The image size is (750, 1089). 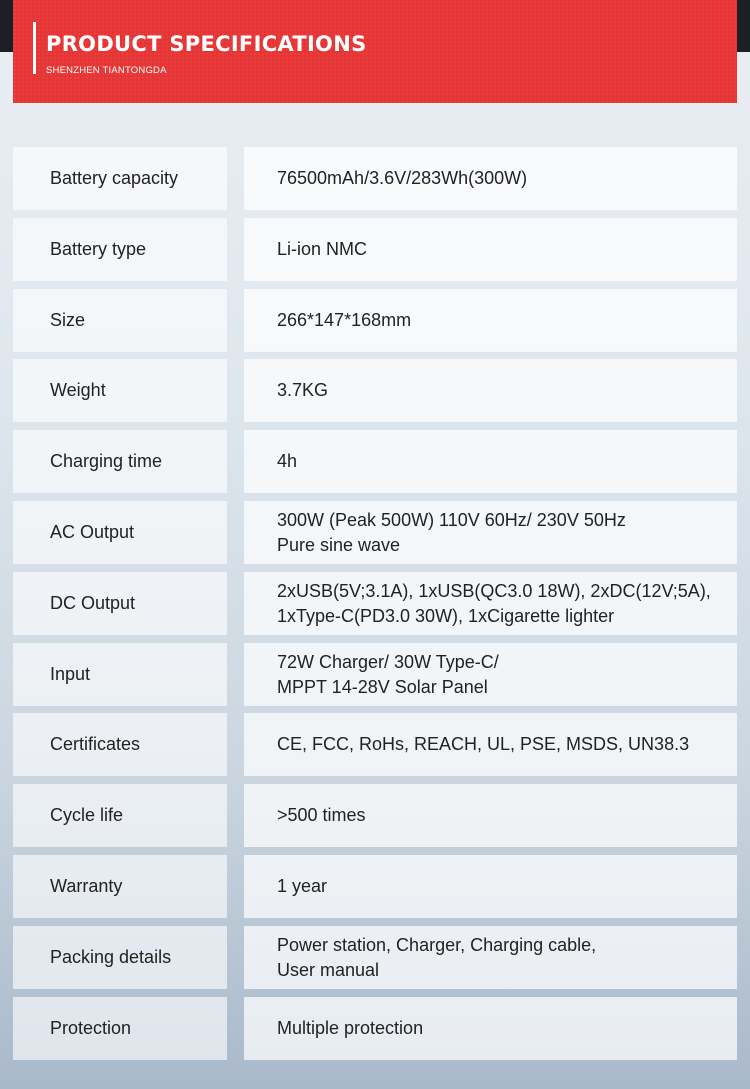 I want to click on spec-value: 76500mAh/3.6V/283Wh(300W), so click(x=490, y=178).